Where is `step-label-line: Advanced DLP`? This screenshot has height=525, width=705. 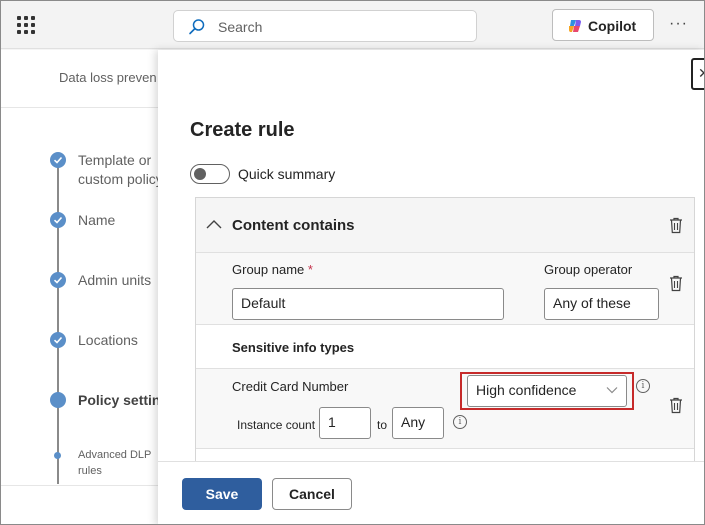 step-label-line: Advanced DLP is located at coordinates (115, 455).